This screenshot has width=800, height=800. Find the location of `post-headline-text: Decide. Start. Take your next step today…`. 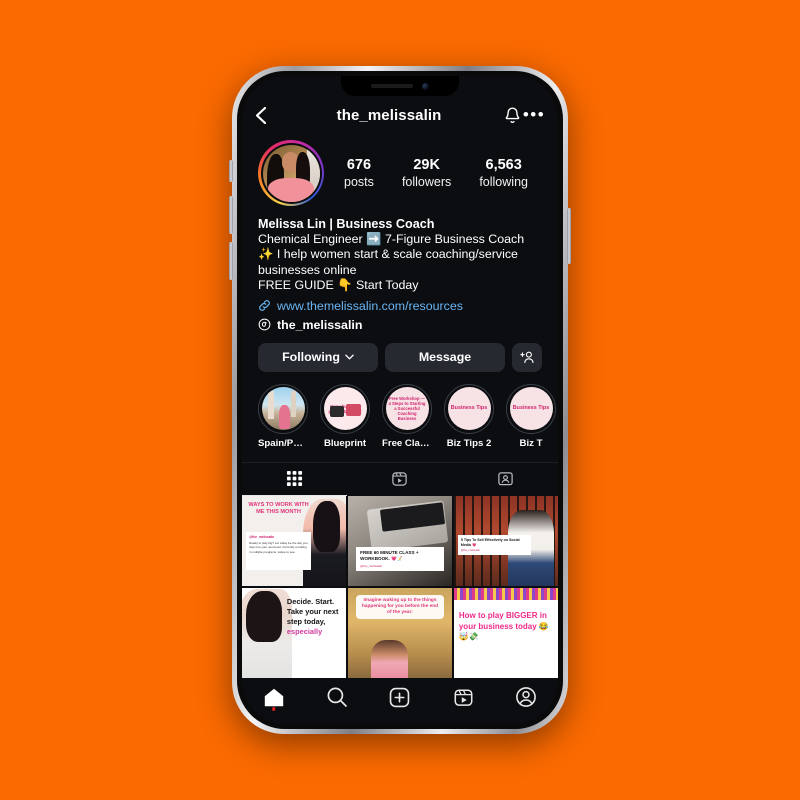

post-headline-text: Decide. Start. Take your next step today… is located at coordinates (312, 611).